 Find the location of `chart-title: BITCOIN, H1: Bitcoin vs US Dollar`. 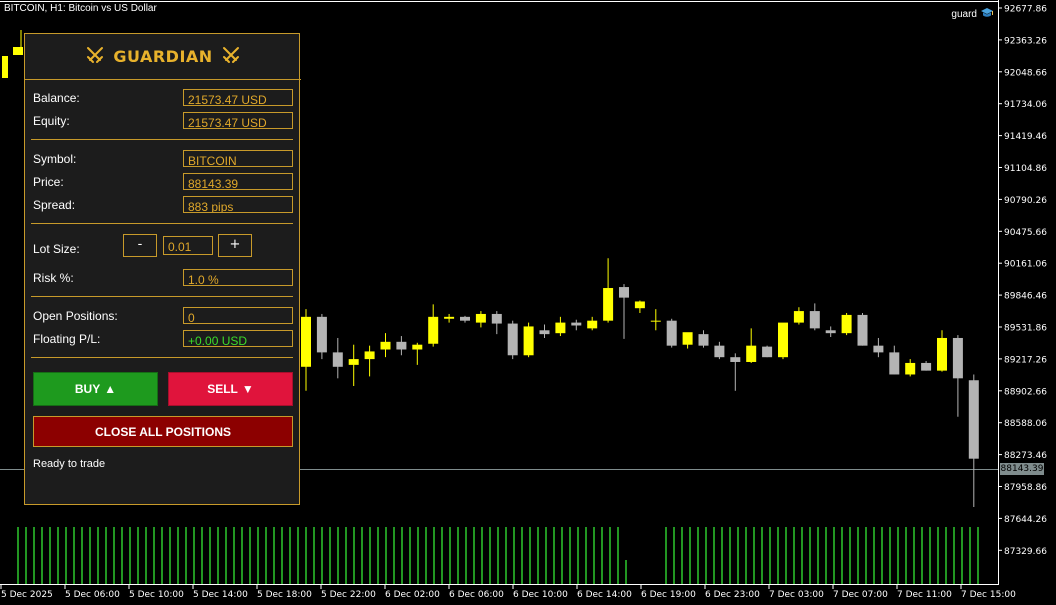

chart-title: BITCOIN, H1: Bitcoin vs US Dollar is located at coordinates (80, 8).